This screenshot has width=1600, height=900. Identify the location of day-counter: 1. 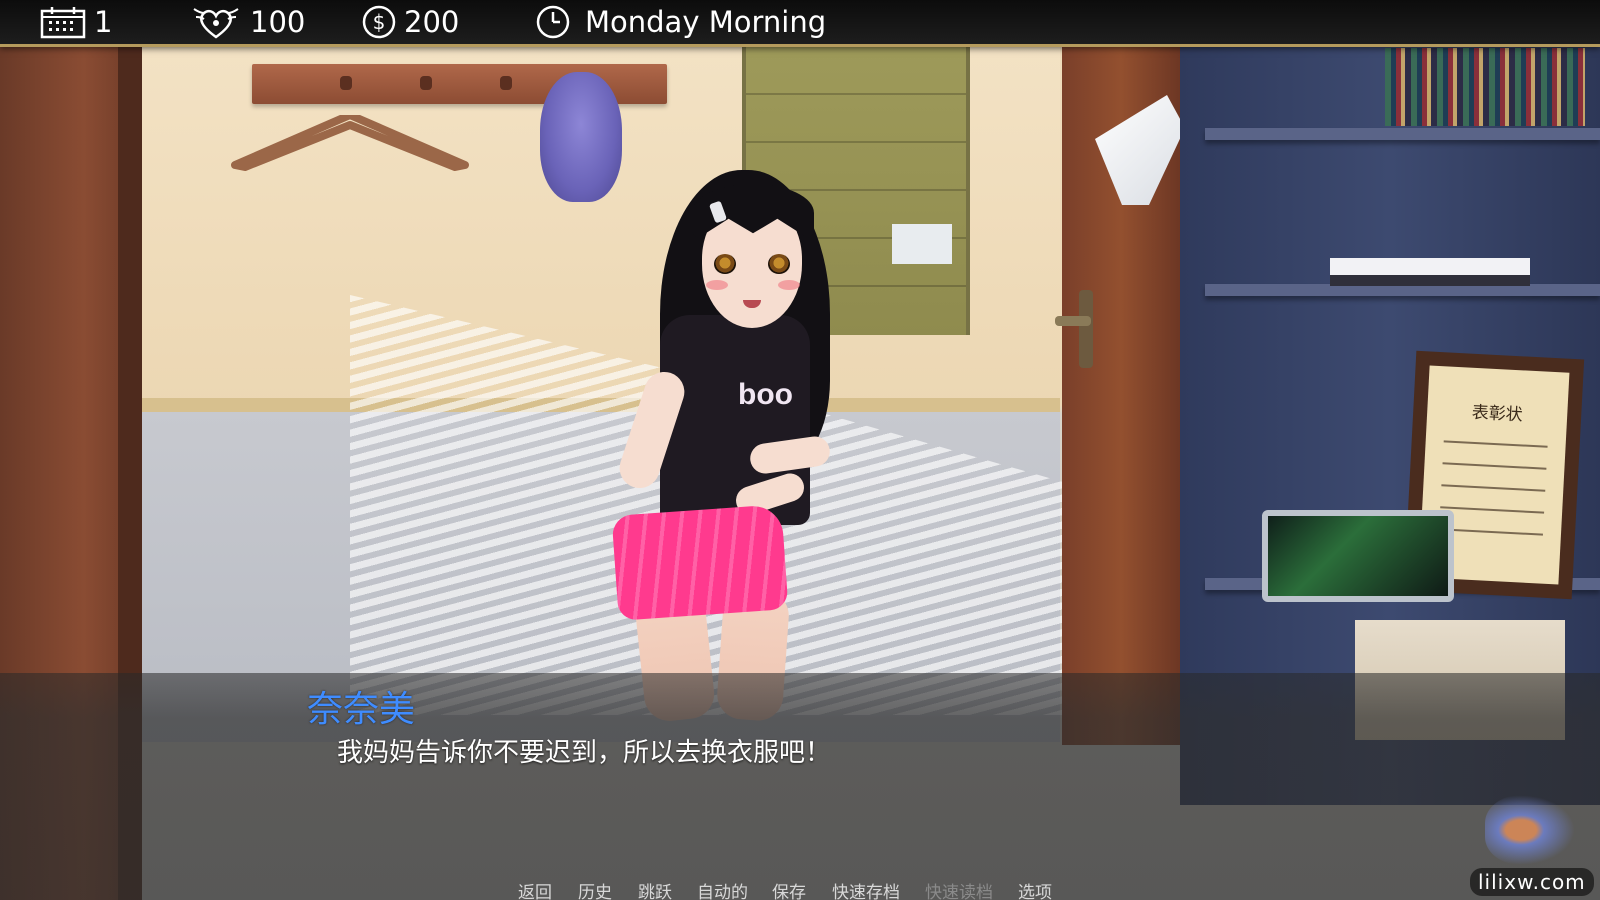
(76, 22).